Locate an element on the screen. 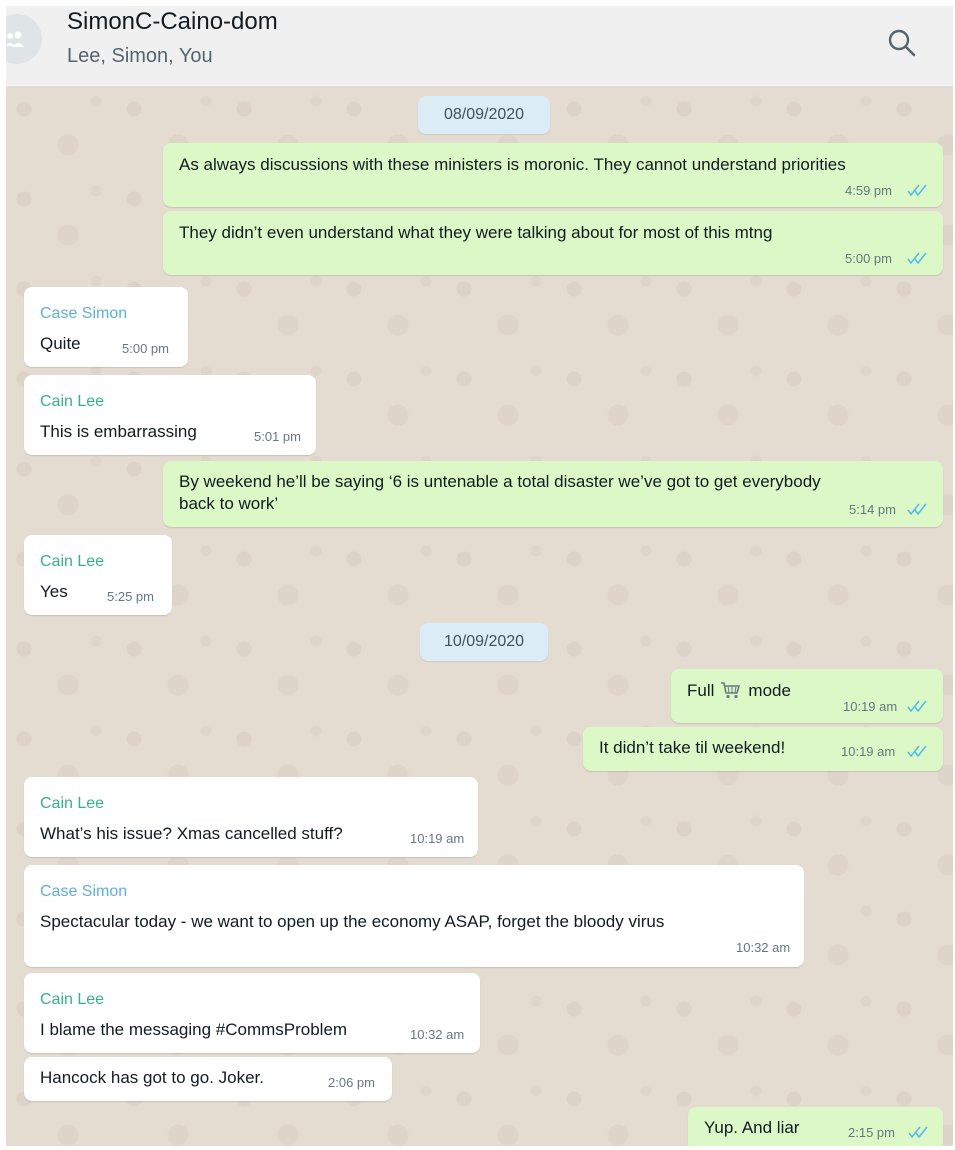  search-icon is located at coordinates (902, 43).